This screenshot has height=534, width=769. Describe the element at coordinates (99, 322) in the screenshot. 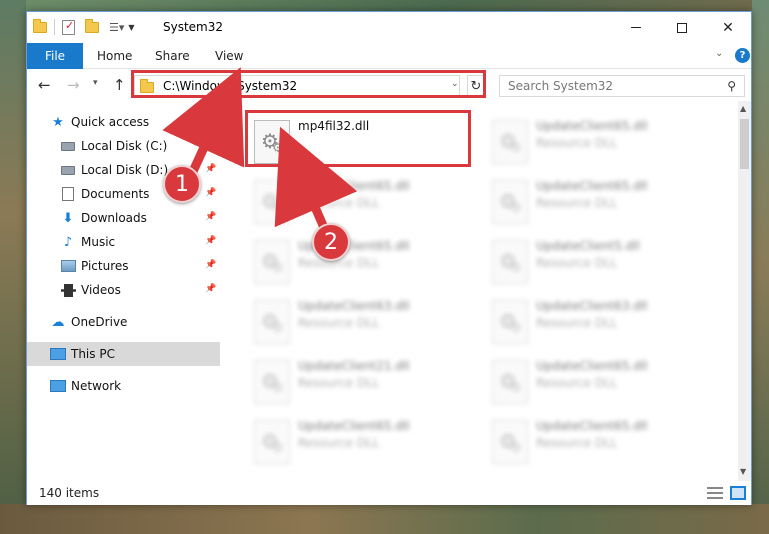

I see `sidebar-item-label: OneDrive` at that location.